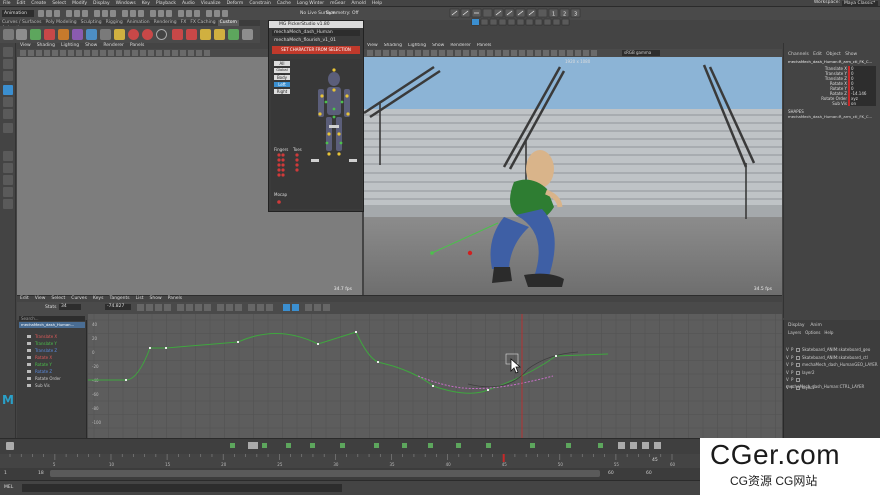  I want to click on anim-tab: Anim, so click(816, 325).